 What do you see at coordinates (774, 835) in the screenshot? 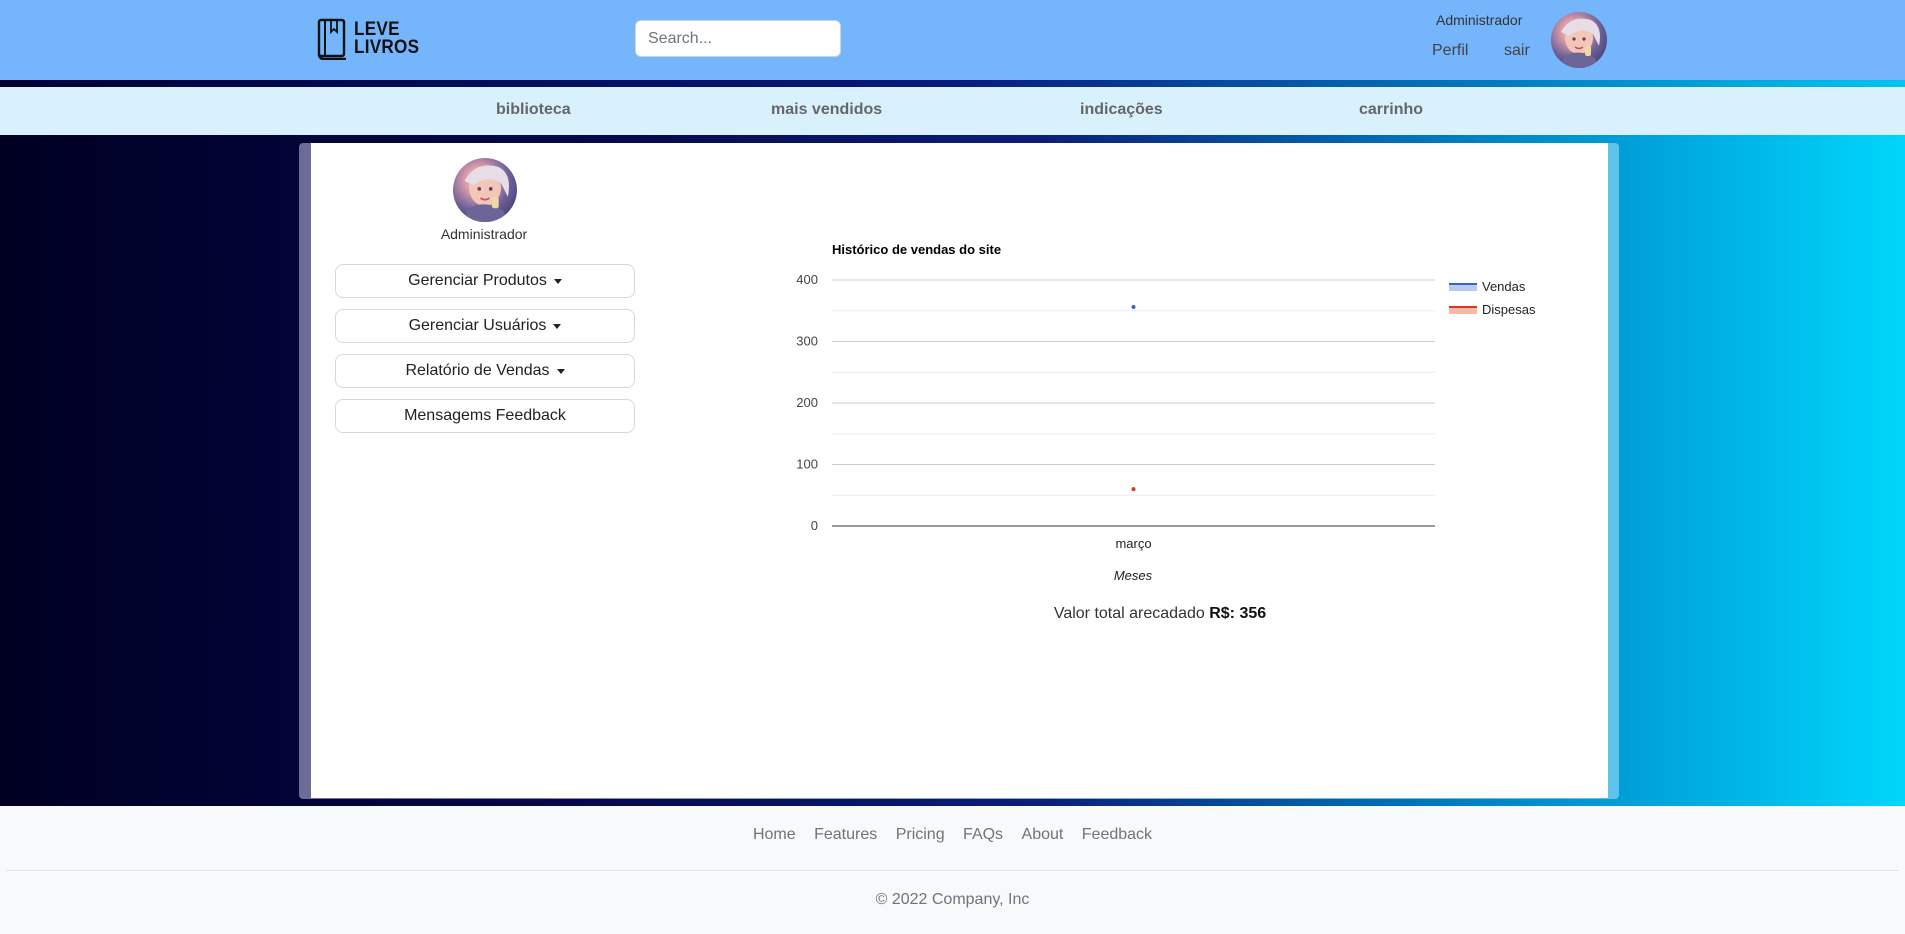
I see `footer-link-home: Home` at bounding box center [774, 835].